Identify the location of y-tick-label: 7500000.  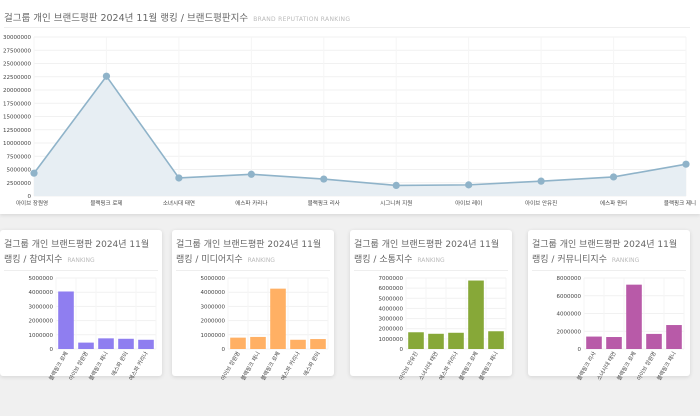
(19, 157).